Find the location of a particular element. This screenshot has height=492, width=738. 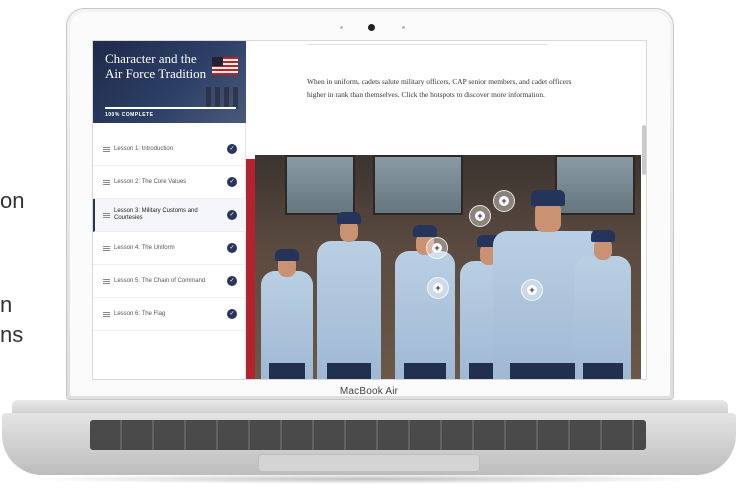

lesson-label: Lesson 4: The Uniform is located at coordinates (144, 247).